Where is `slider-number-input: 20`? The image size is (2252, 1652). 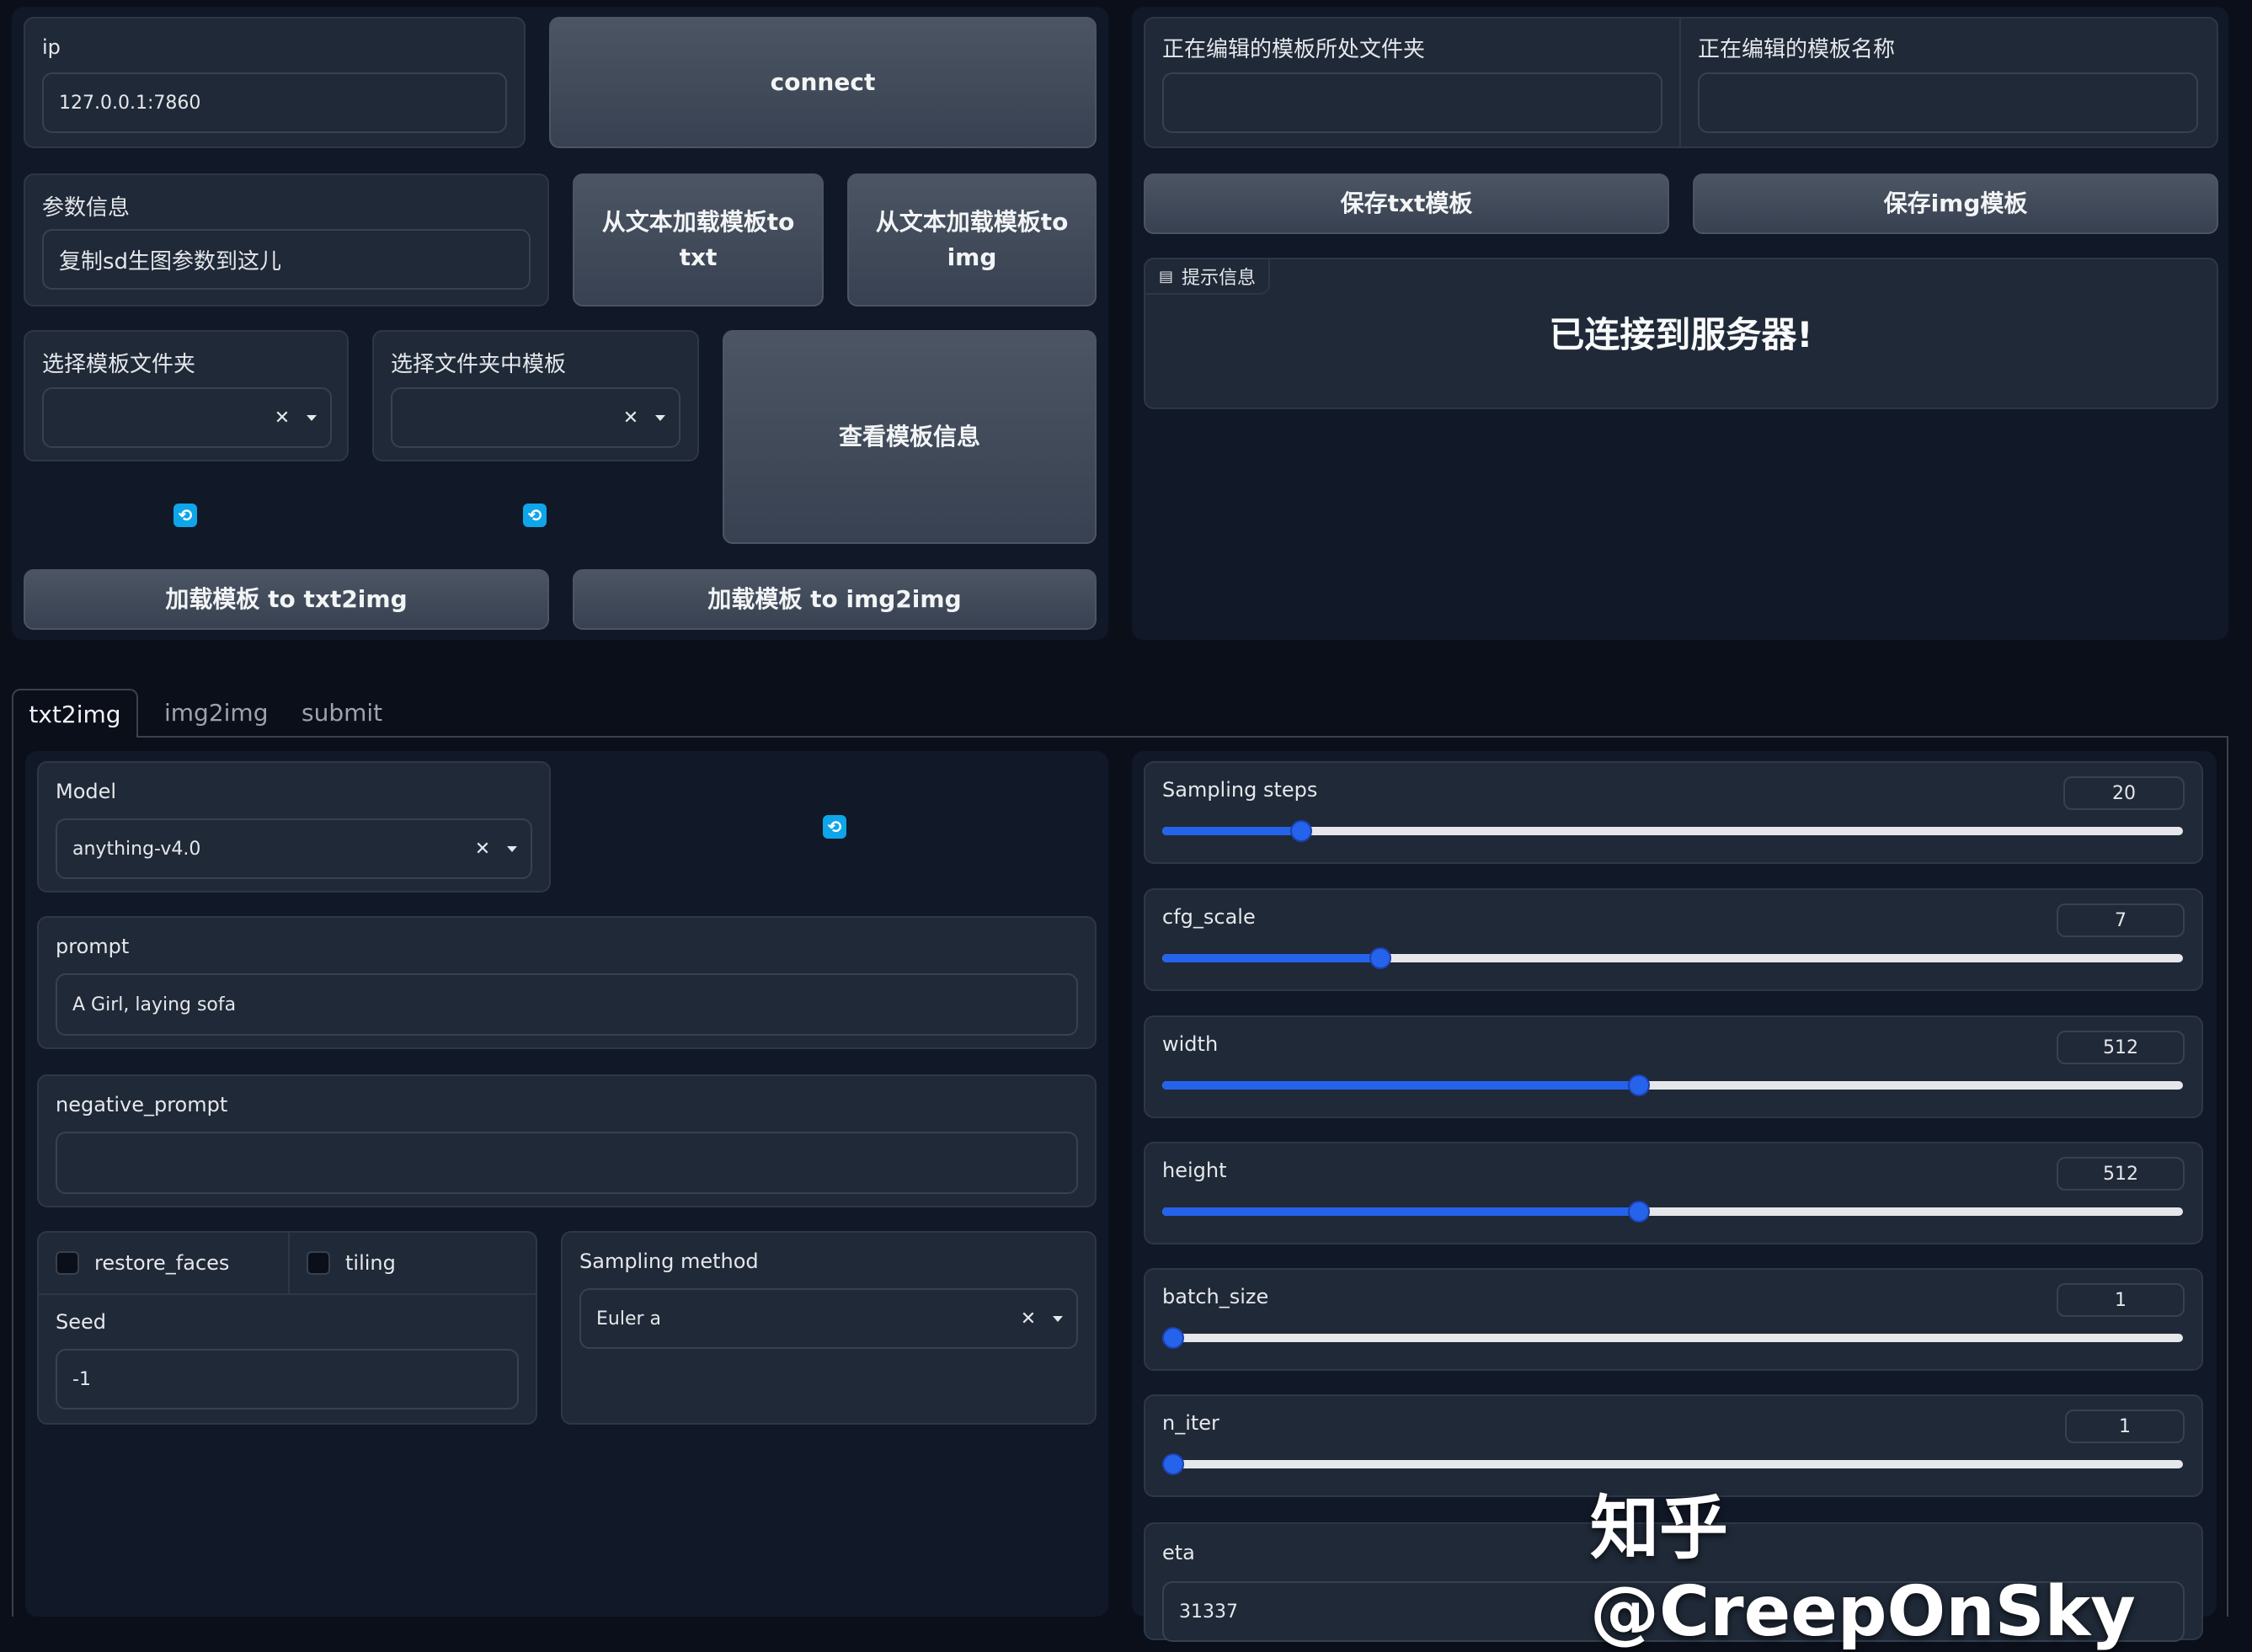
slider-number-input: 20 is located at coordinates (2124, 793).